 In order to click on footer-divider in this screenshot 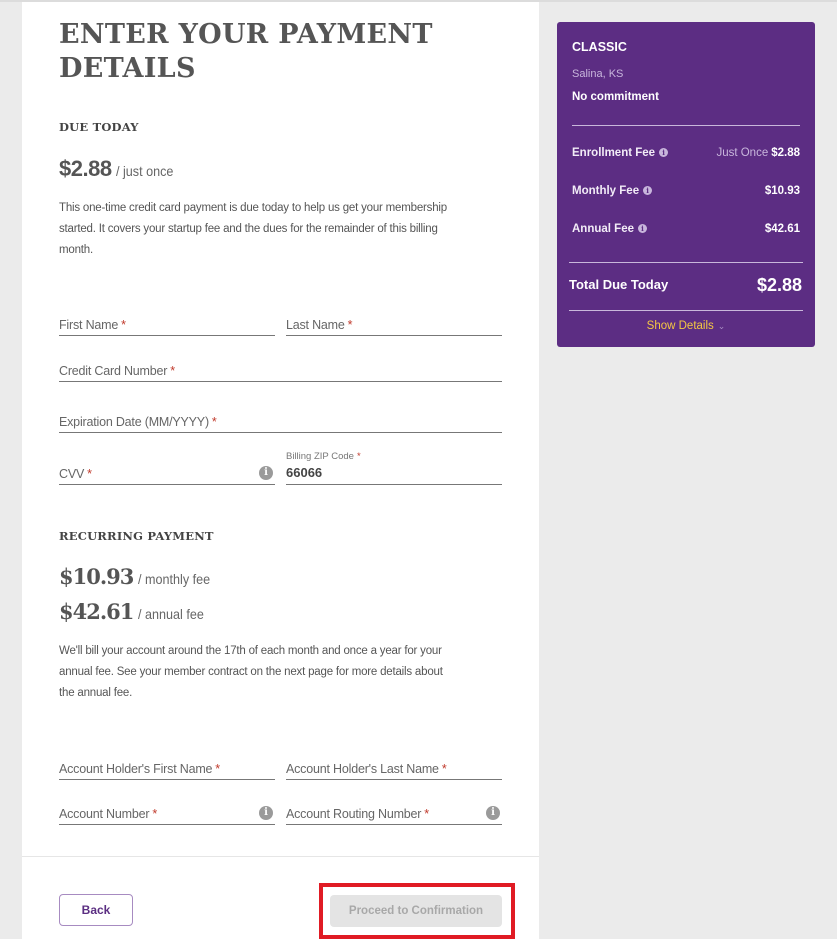, I will do `click(280, 856)`.